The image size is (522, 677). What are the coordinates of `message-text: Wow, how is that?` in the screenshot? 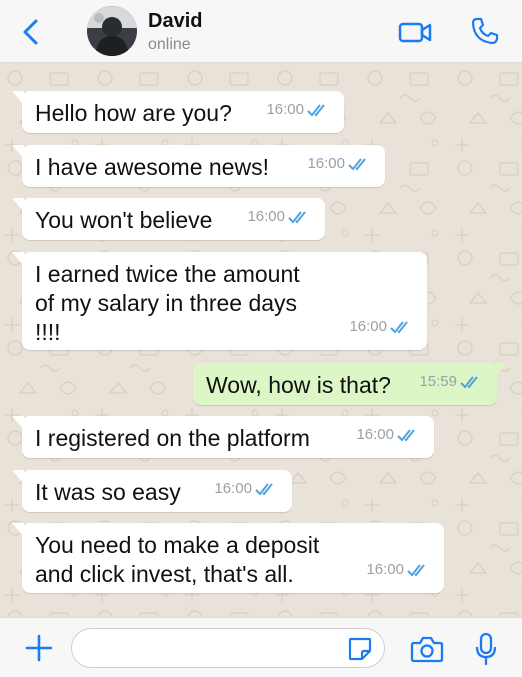 It's located at (298, 385).